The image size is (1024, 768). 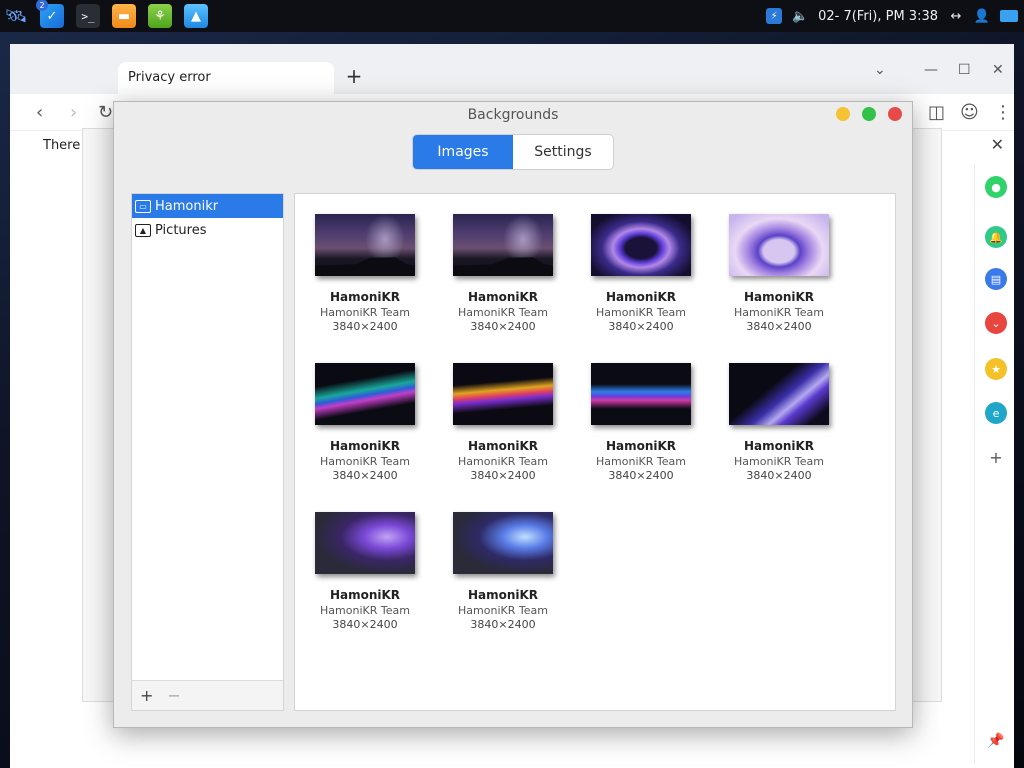 What do you see at coordinates (982, 16) in the screenshot?
I see `user-icon: 👤` at bounding box center [982, 16].